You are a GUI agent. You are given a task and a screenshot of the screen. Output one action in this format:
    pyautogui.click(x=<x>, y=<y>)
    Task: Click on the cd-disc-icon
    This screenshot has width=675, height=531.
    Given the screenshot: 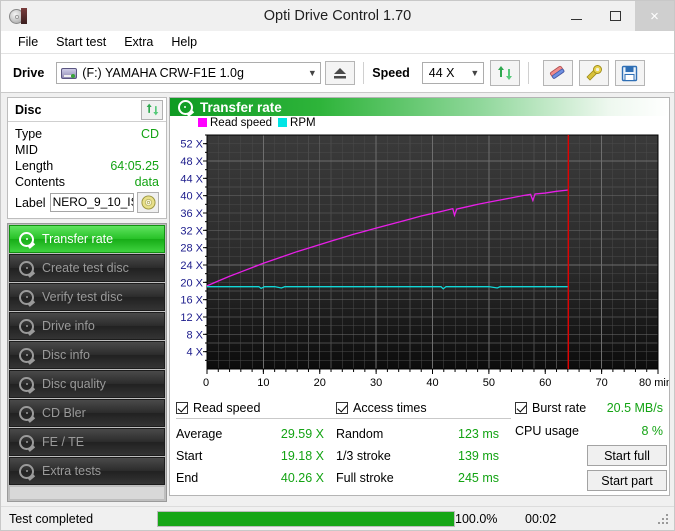 What is the action you would take?
    pyautogui.click(x=148, y=202)
    